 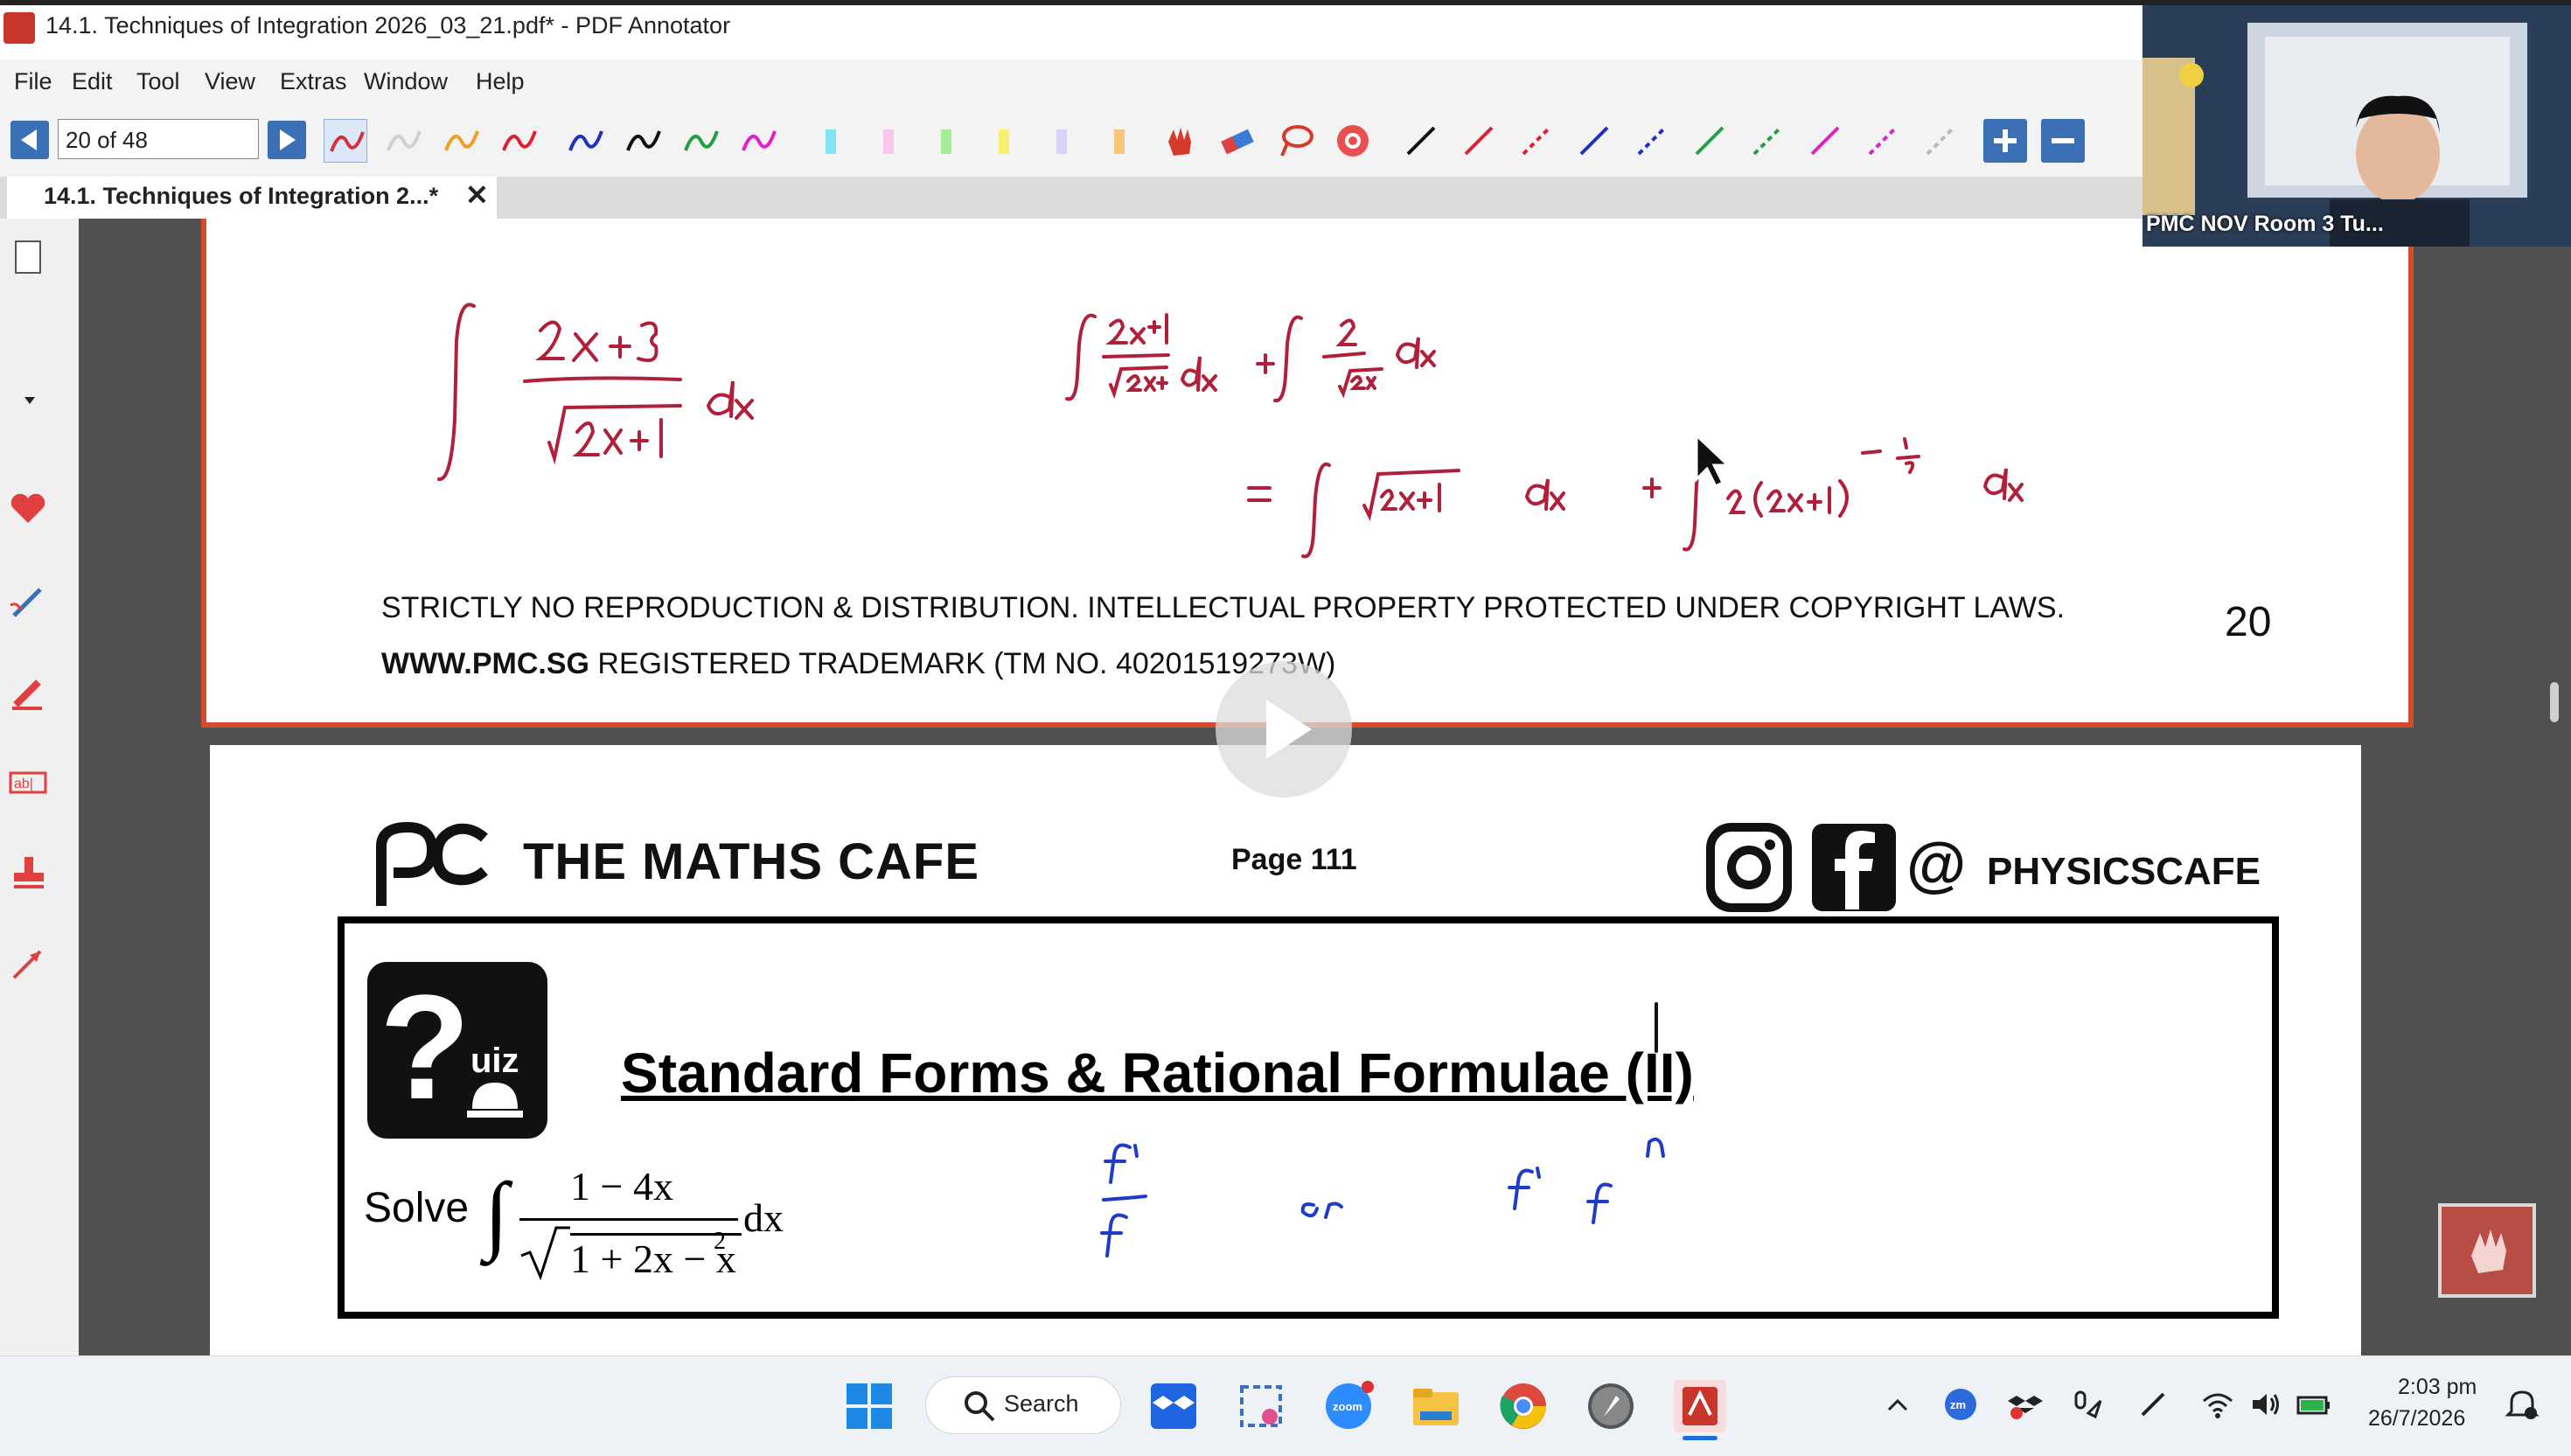 I want to click on highlighter-cyan, so click(x=830, y=141).